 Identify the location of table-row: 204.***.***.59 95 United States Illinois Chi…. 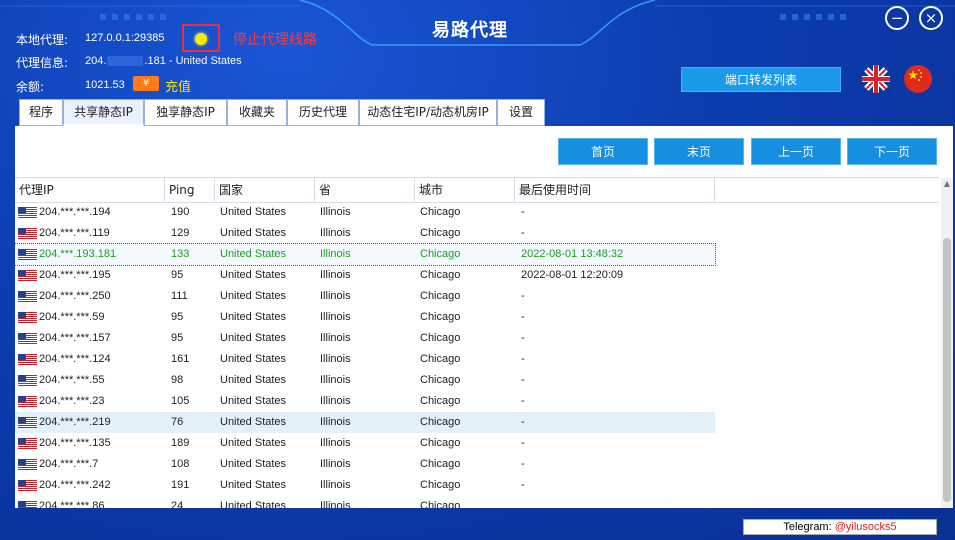
(365, 317).